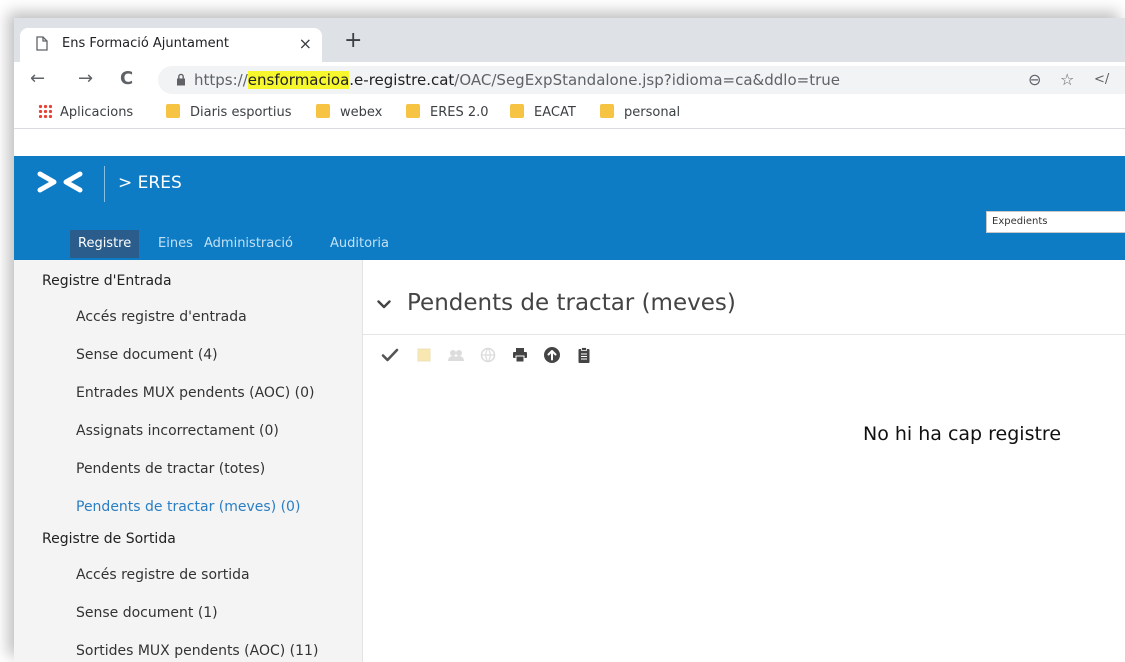 The width and height of the screenshot is (1125, 662). Describe the element at coordinates (390, 355) in the screenshot. I see `check-icon` at that location.